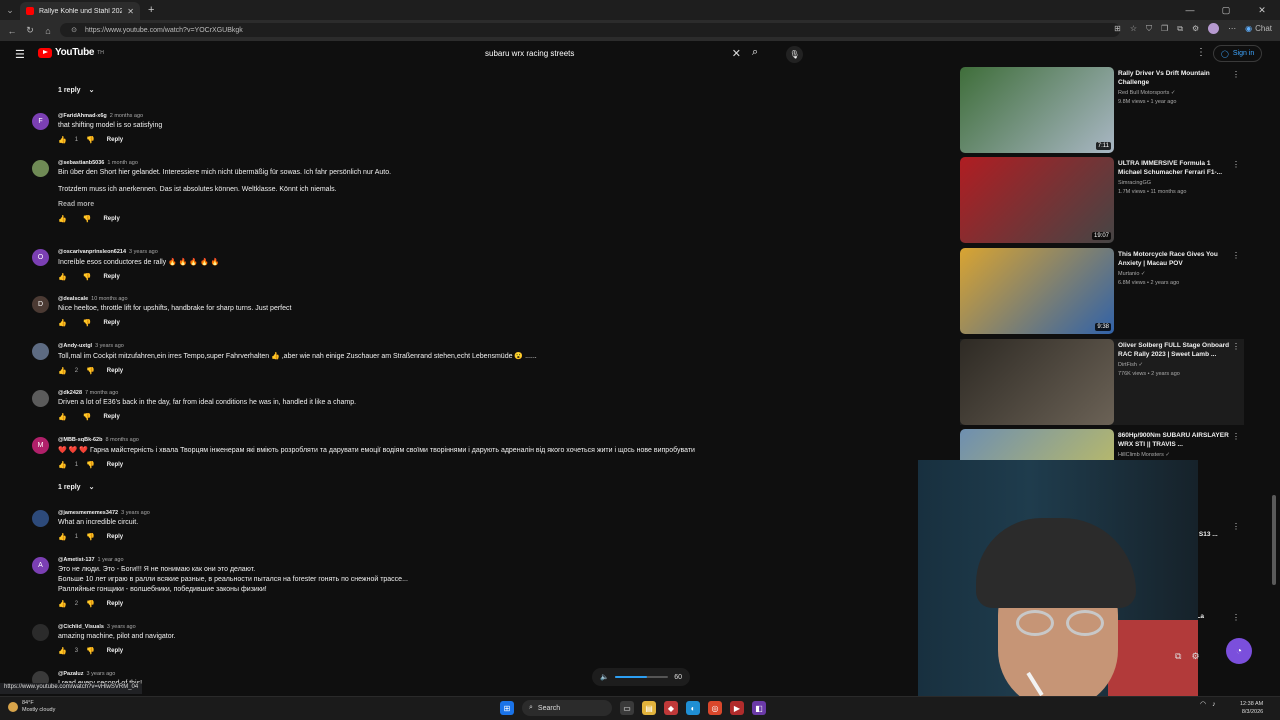  What do you see at coordinates (1201, 52) in the screenshot?
I see `settings-dots-icon: ⋮` at bounding box center [1201, 52].